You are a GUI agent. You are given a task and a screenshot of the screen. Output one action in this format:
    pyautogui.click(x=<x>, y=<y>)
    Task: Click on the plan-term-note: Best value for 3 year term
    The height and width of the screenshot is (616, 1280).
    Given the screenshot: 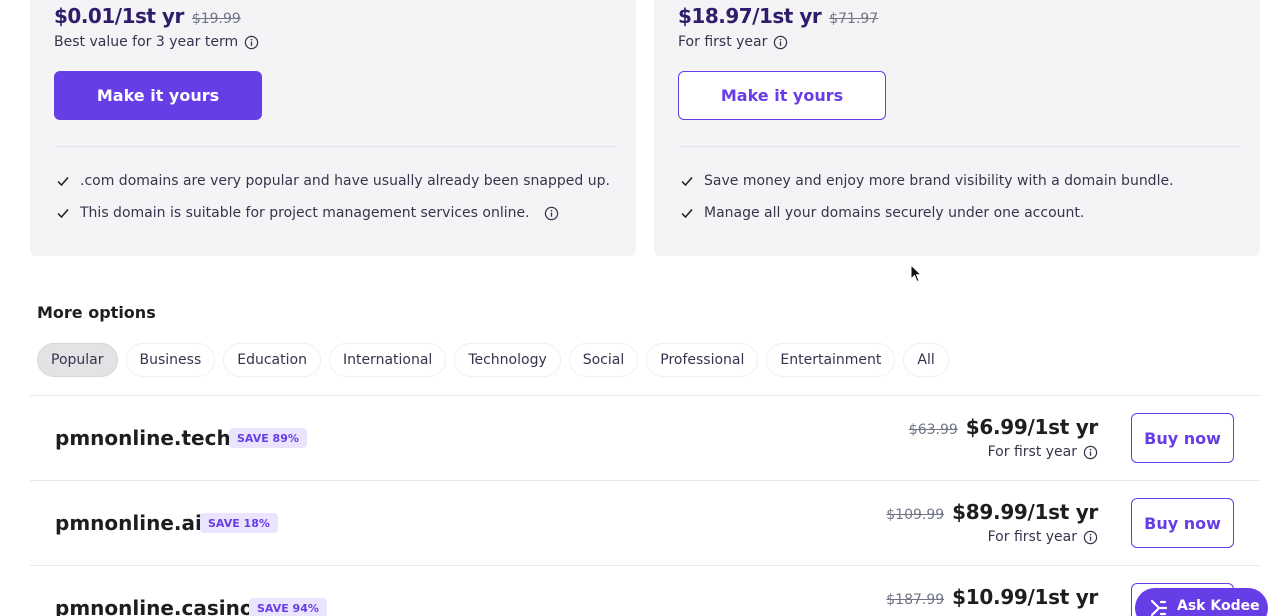 What is the action you would take?
    pyautogui.click(x=156, y=42)
    